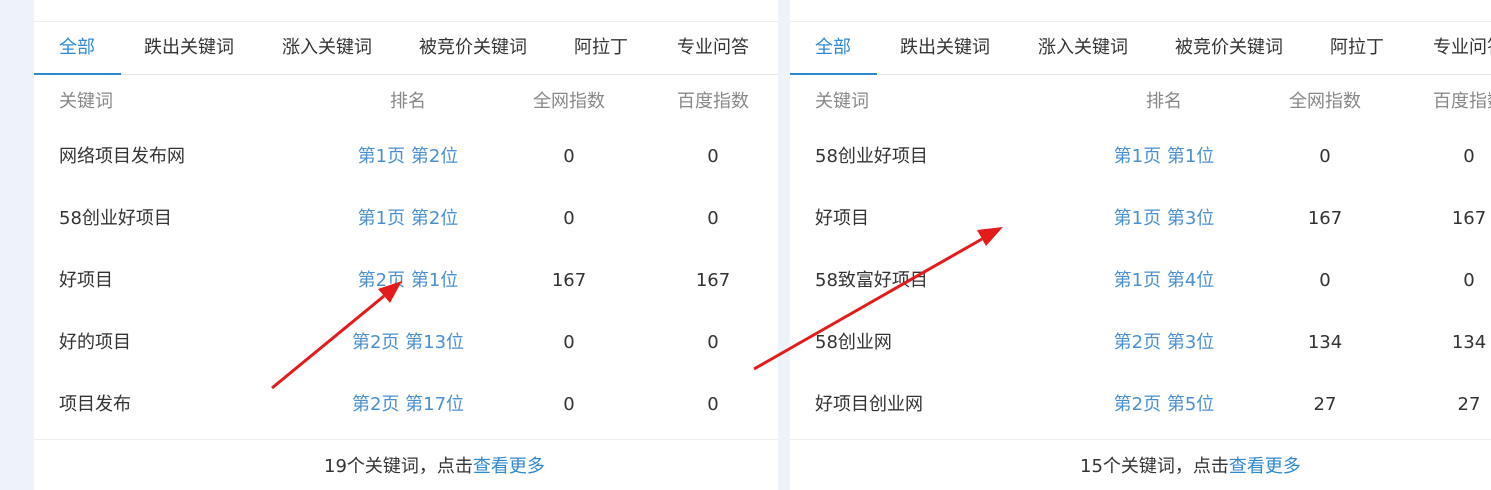 The image size is (1491, 490). Describe the element at coordinates (1164, 343) in the screenshot. I see `rank-link: 第2页 第3位` at that location.